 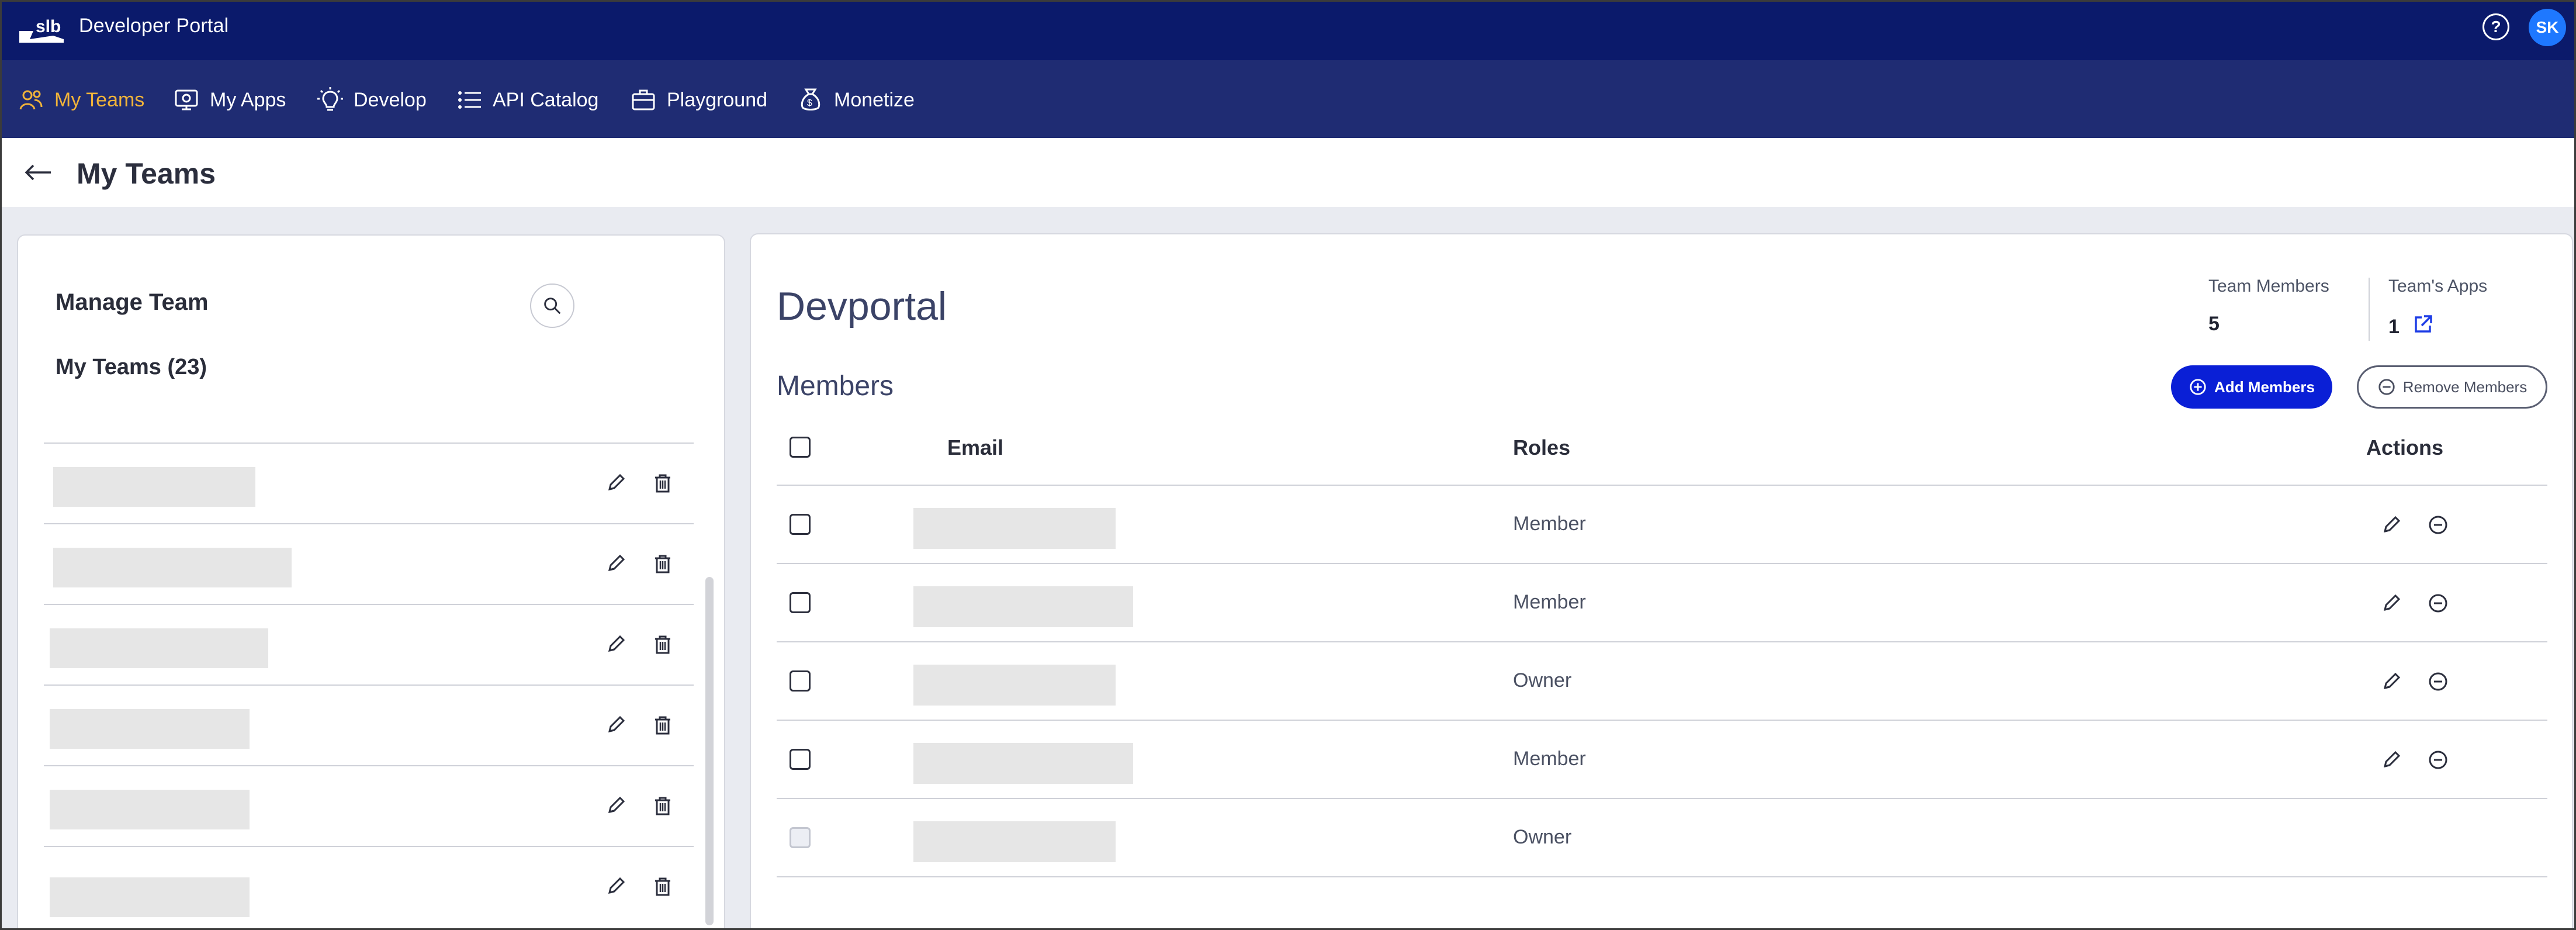 I want to click on money-bag-icon: $, so click(x=811, y=100).